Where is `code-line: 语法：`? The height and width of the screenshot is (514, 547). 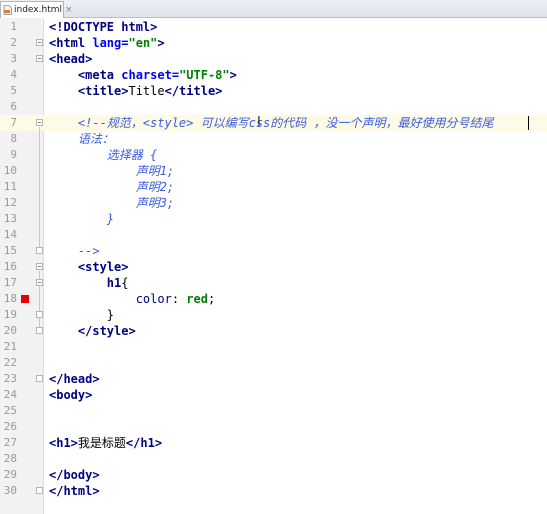
code-line: 语法： is located at coordinates (81, 139).